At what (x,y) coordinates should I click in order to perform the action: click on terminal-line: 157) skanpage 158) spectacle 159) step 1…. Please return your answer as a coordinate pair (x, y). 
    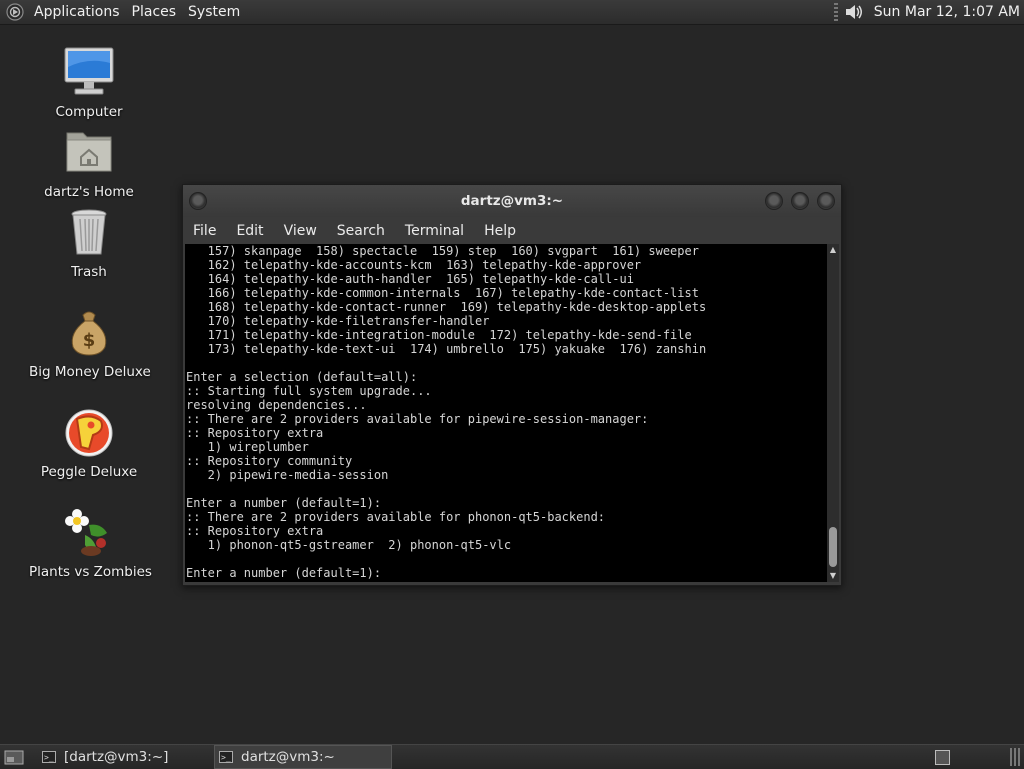
    Looking at the image, I should click on (442, 251).